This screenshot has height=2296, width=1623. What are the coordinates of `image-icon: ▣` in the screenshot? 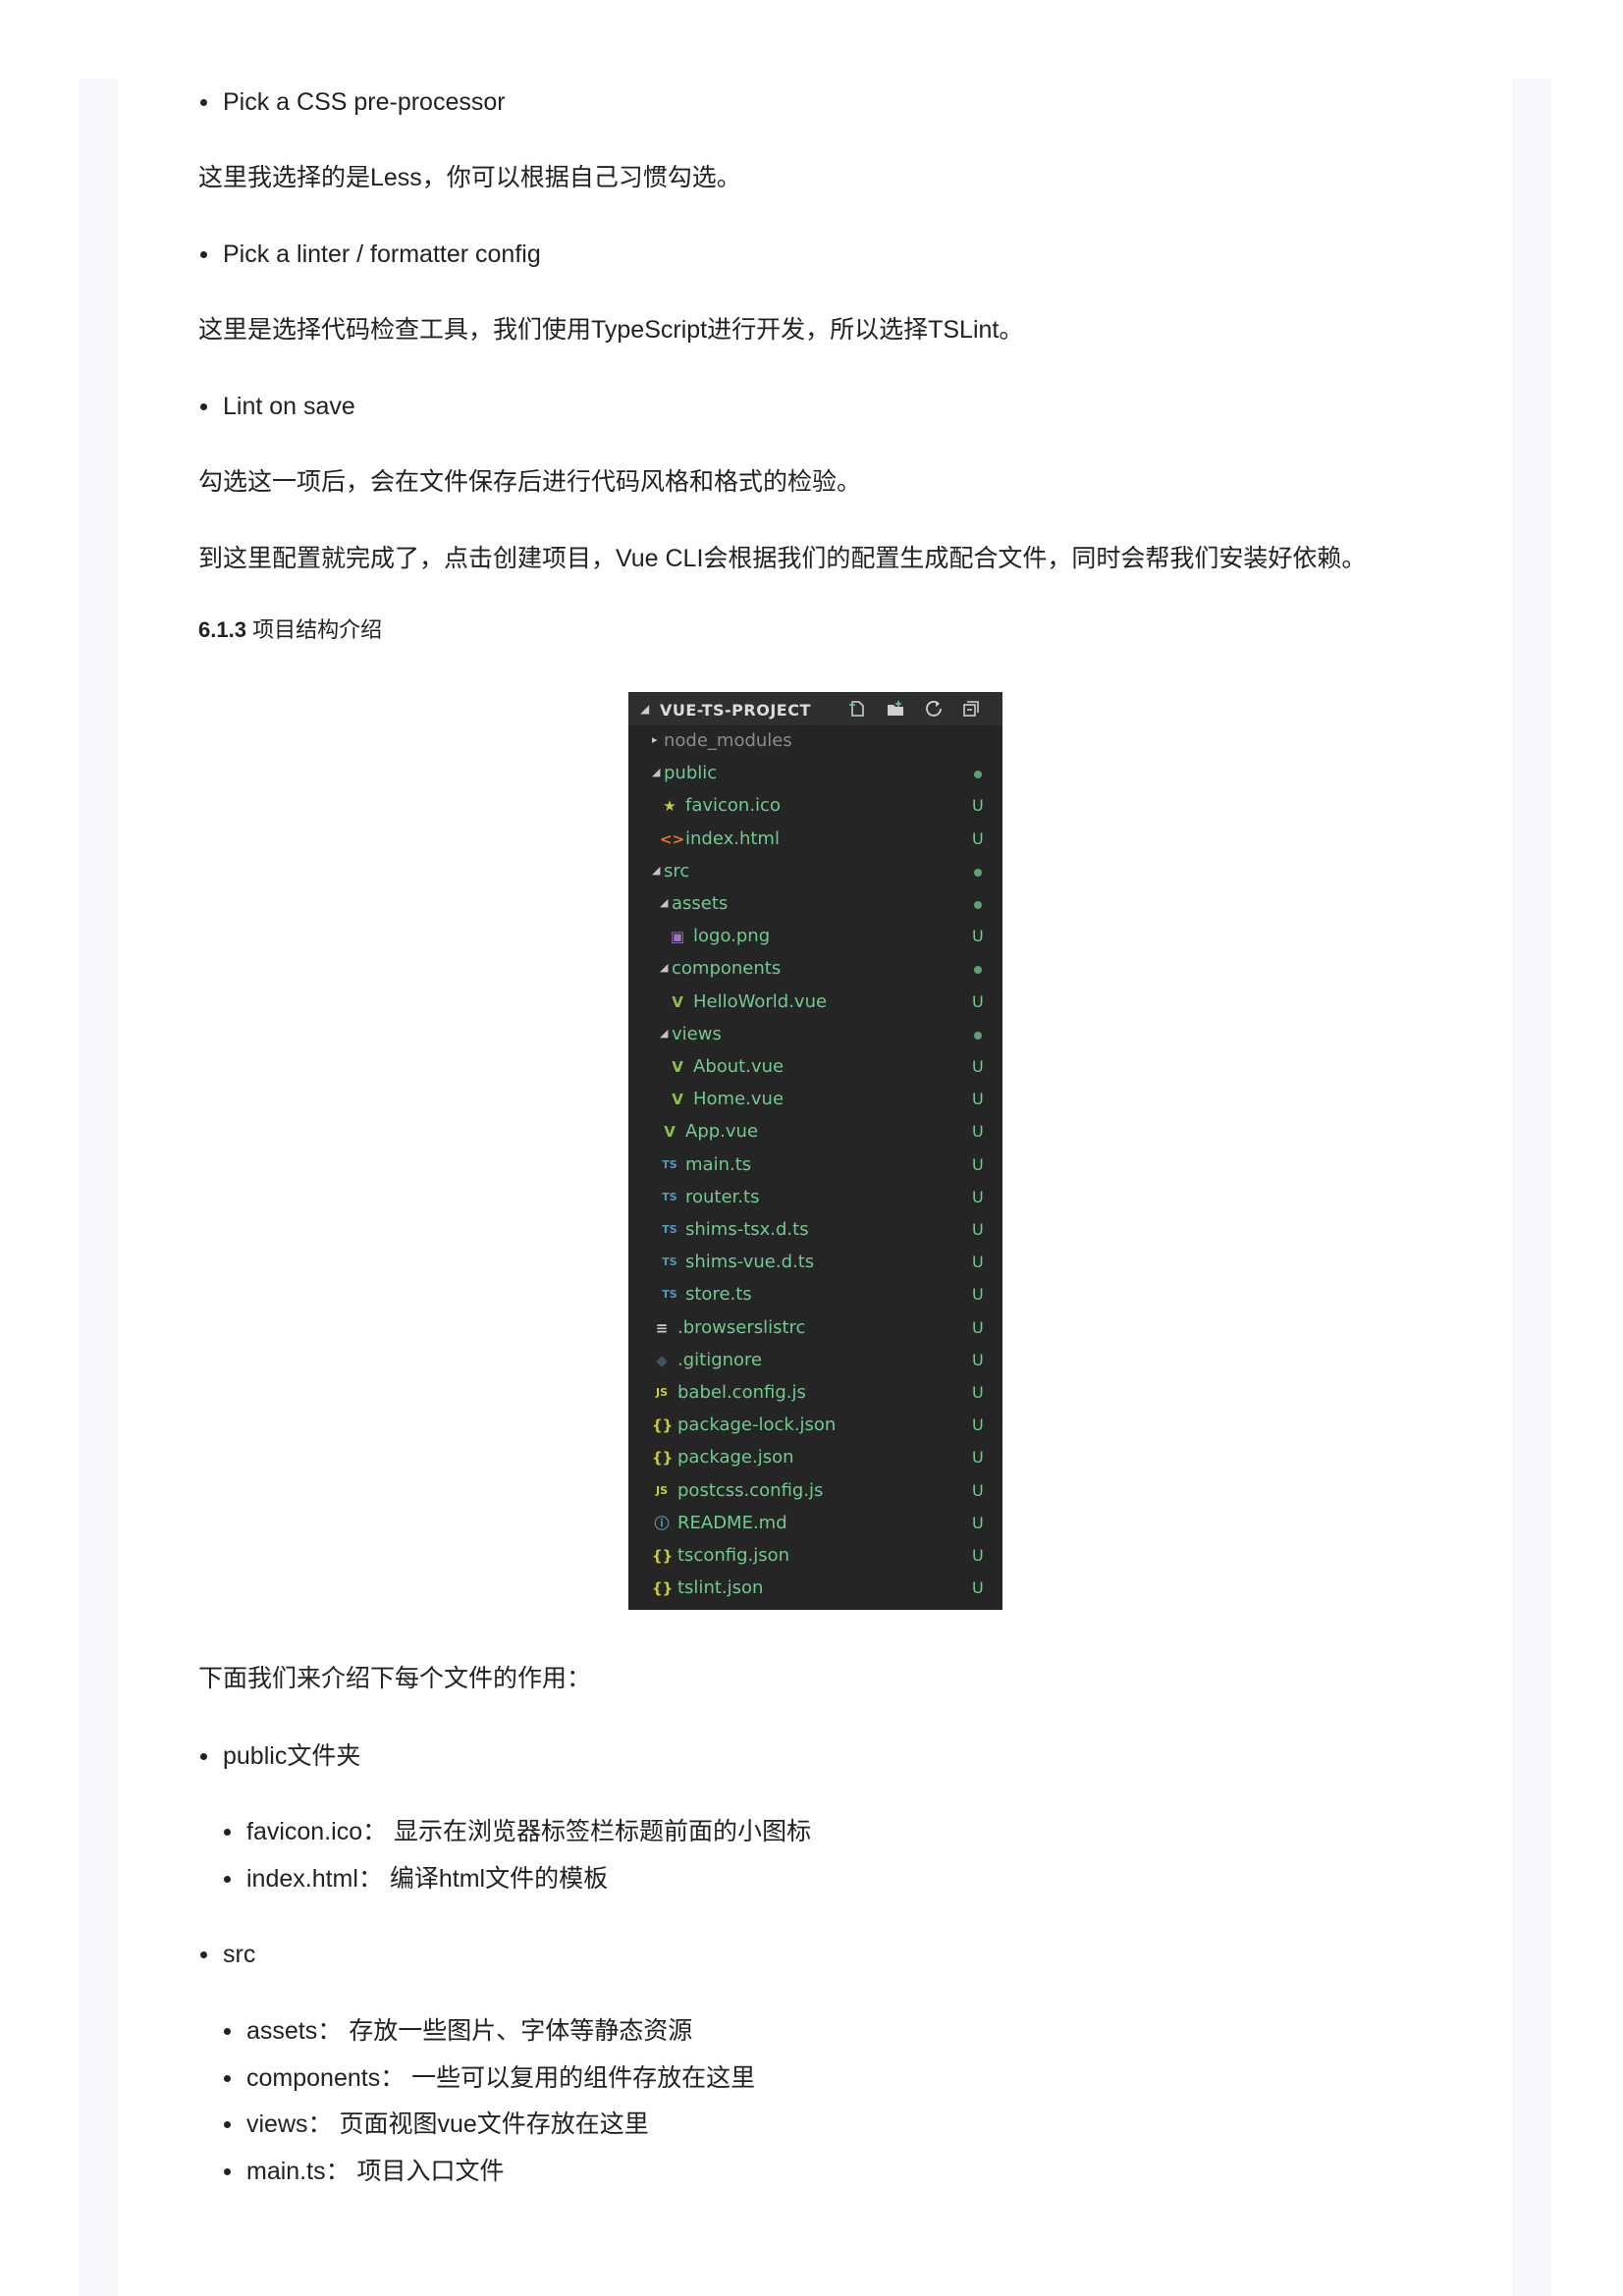 It's located at (677, 937).